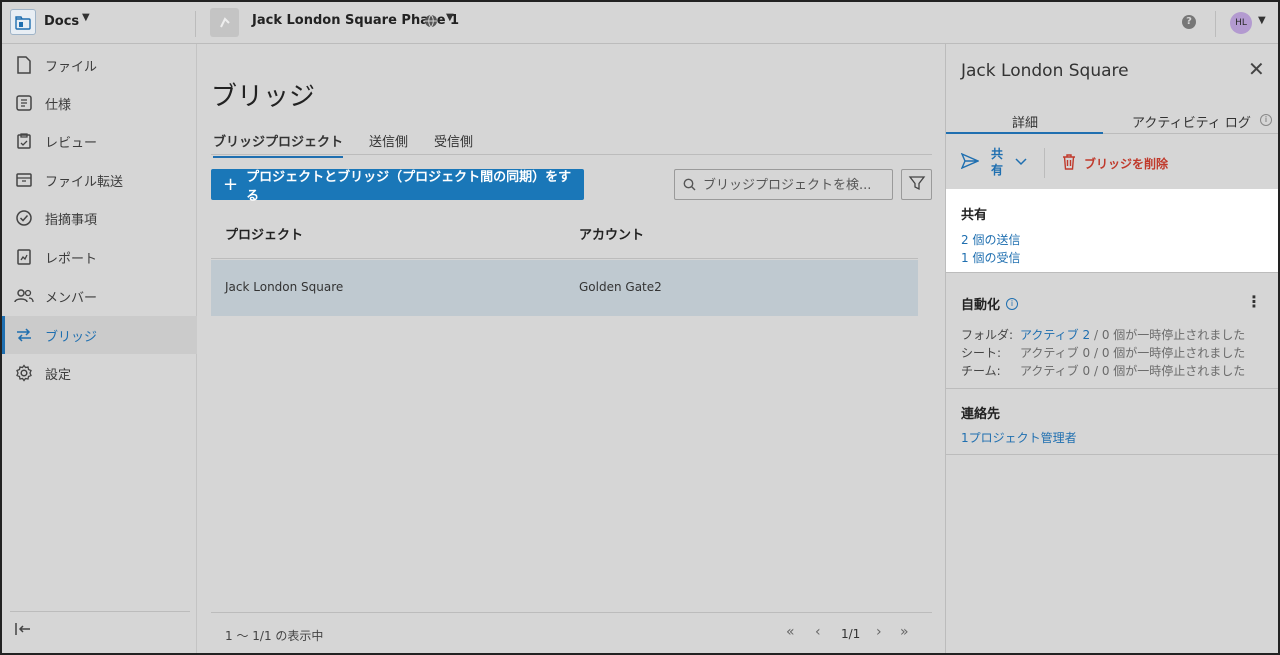 Image resolution: width=1280 pixels, height=655 pixels. I want to click on received-link: 1 個の受信, so click(990, 257).